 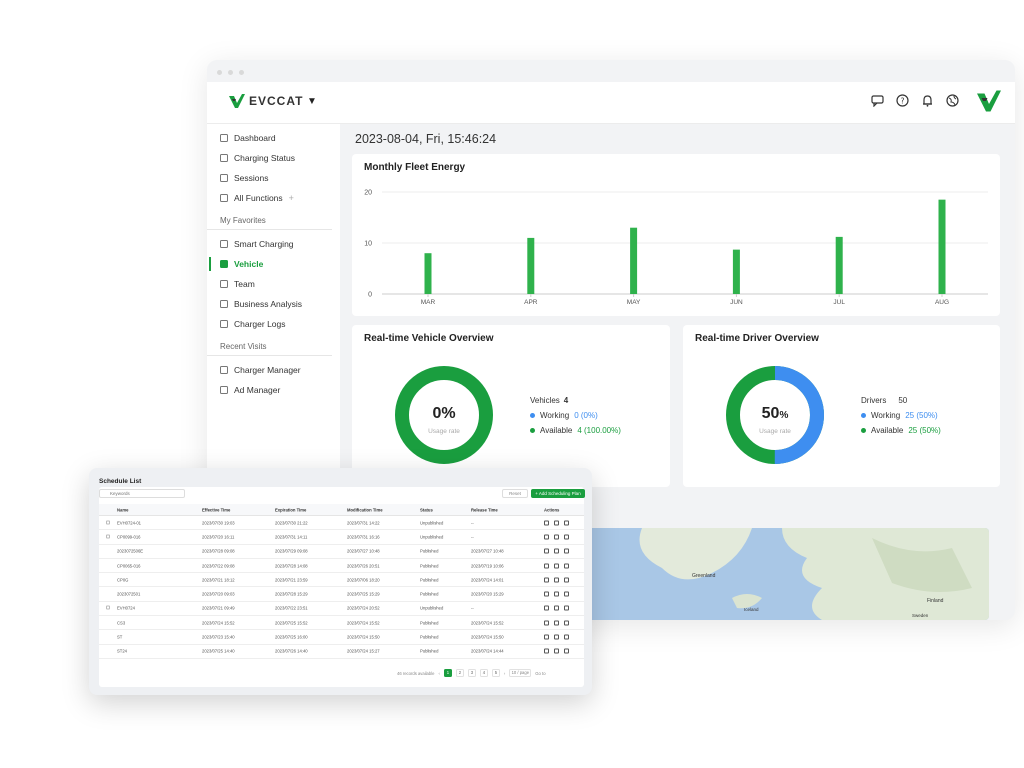 What do you see at coordinates (273, 244) in the screenshot?
I see `sidebar-item-smart-charging: Smart Charging` at bounding box center [273, 244].